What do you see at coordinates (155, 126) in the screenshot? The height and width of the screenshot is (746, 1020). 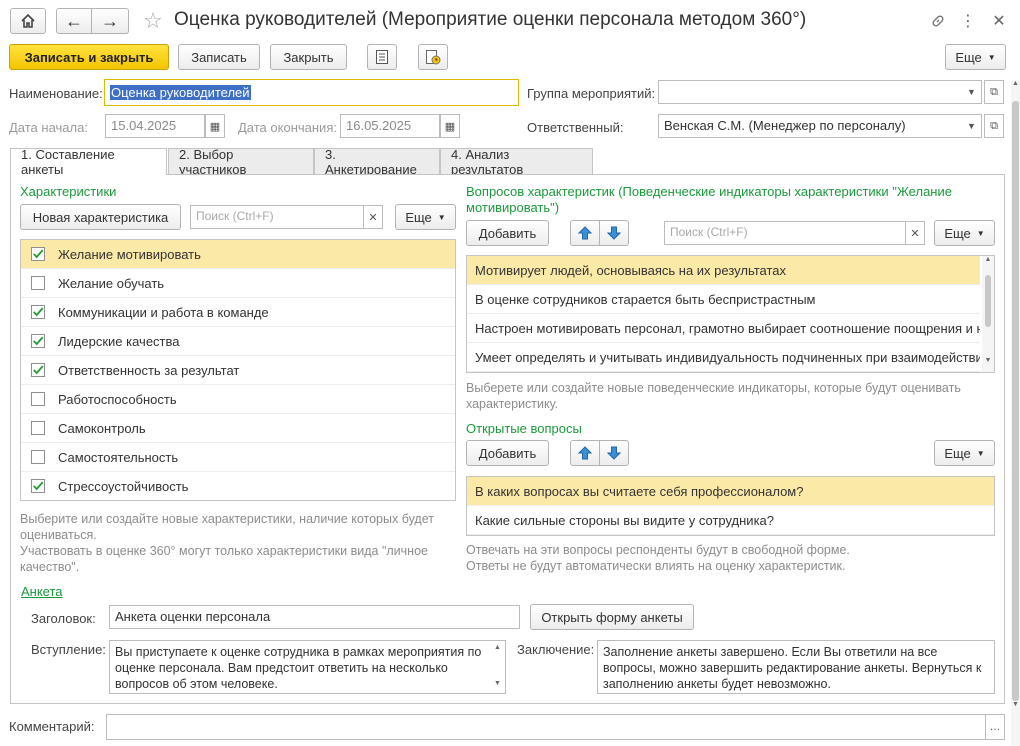 I see `start-date-input: 15.04.2025` at bounding box center [155, 126].